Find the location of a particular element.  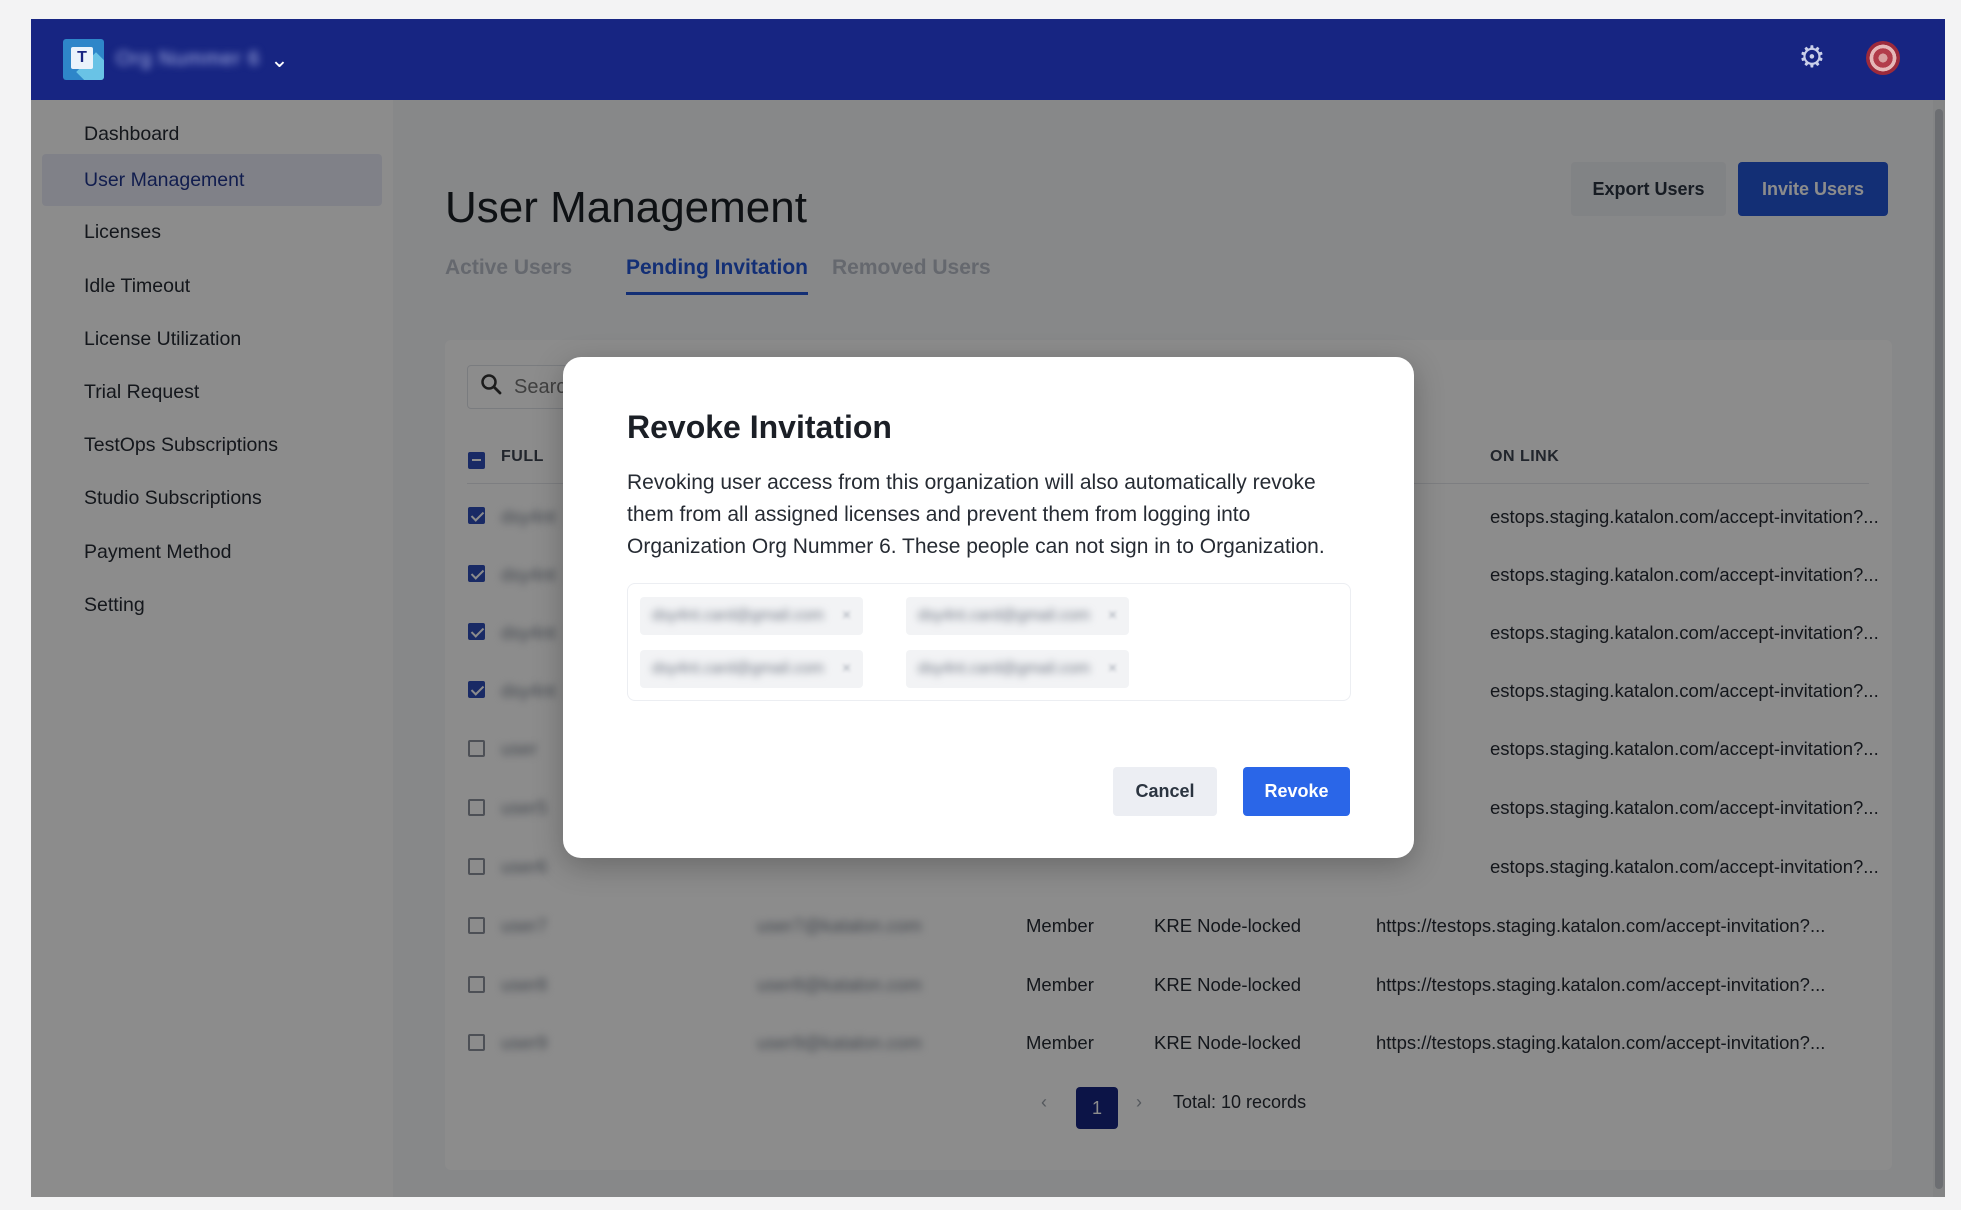

cancel-button: Cancel is located at coordinates (1165, 791).